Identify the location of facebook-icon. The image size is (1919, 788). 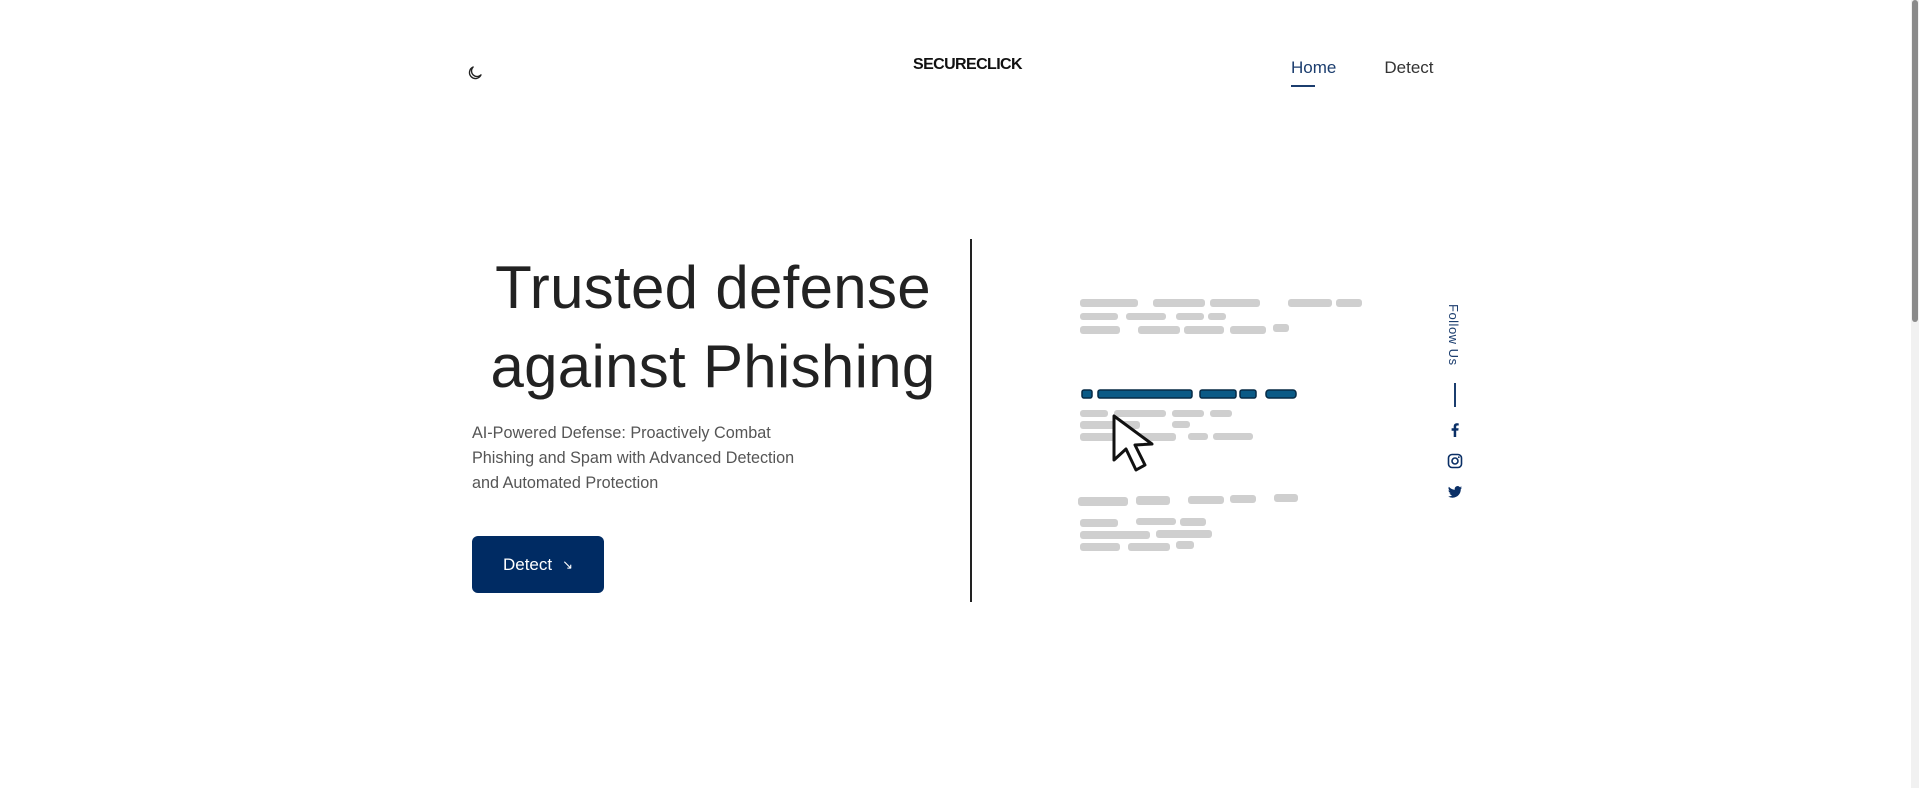
(1455, 430).